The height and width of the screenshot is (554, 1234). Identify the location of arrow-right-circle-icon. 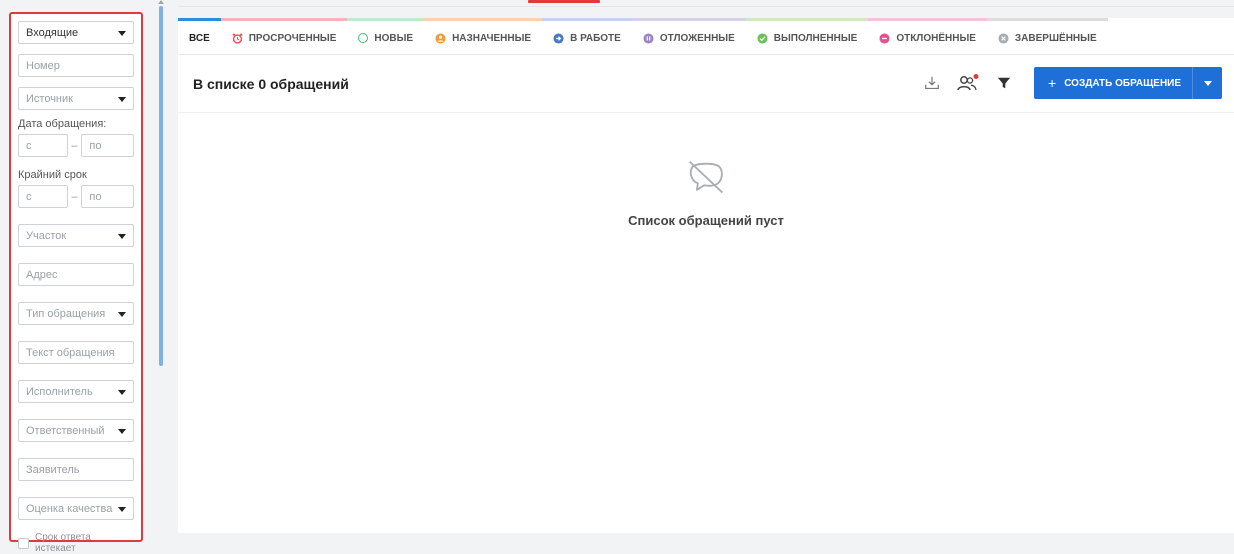
(558, 38).